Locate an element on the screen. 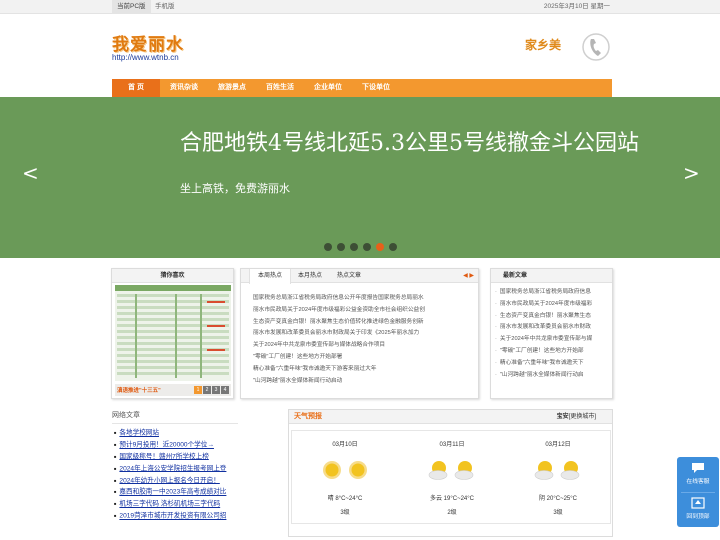 This screenshot has height=540, width=720. nav-enterprise: 企业单位 is located at coordinates (328, 88).